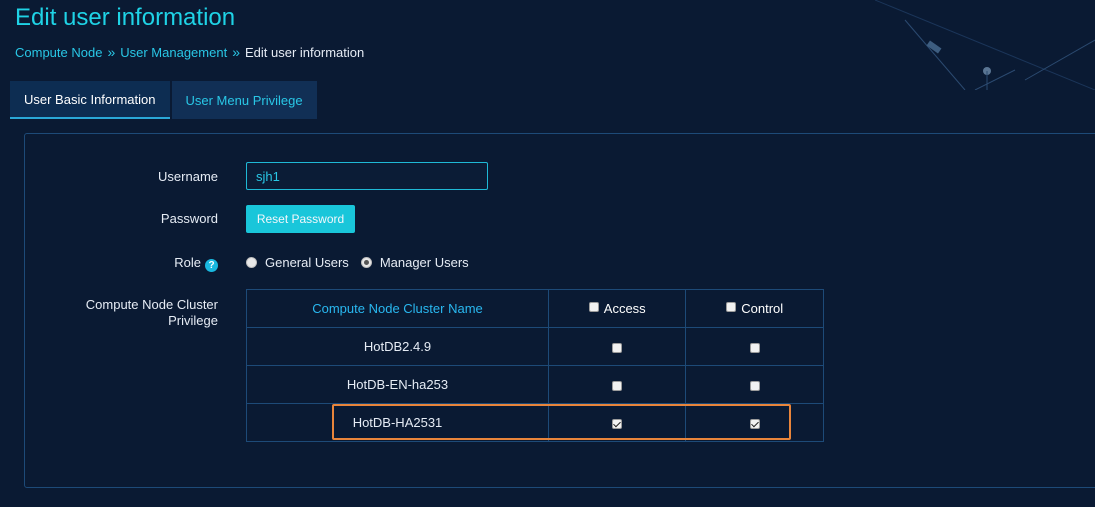 This screenshot has width=1095, height=507. I want to click on breadcrumb-user-management: User Management, so click(173, 52).